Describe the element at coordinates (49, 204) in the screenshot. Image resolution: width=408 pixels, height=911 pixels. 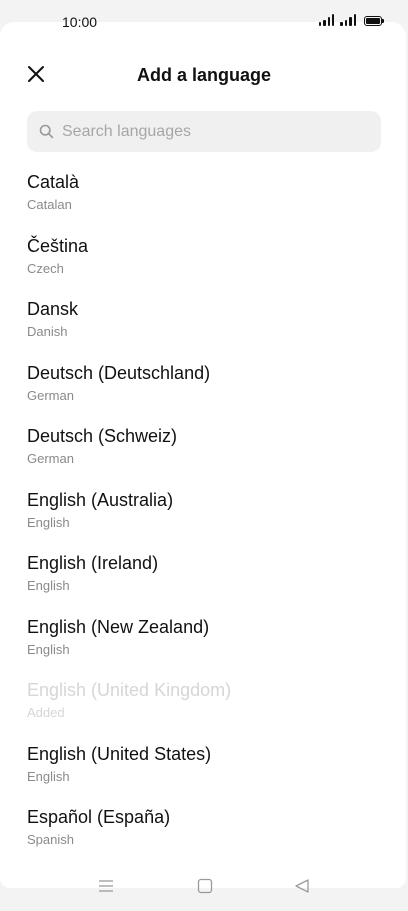
I see `language-subtitle: Catalan` at that location.